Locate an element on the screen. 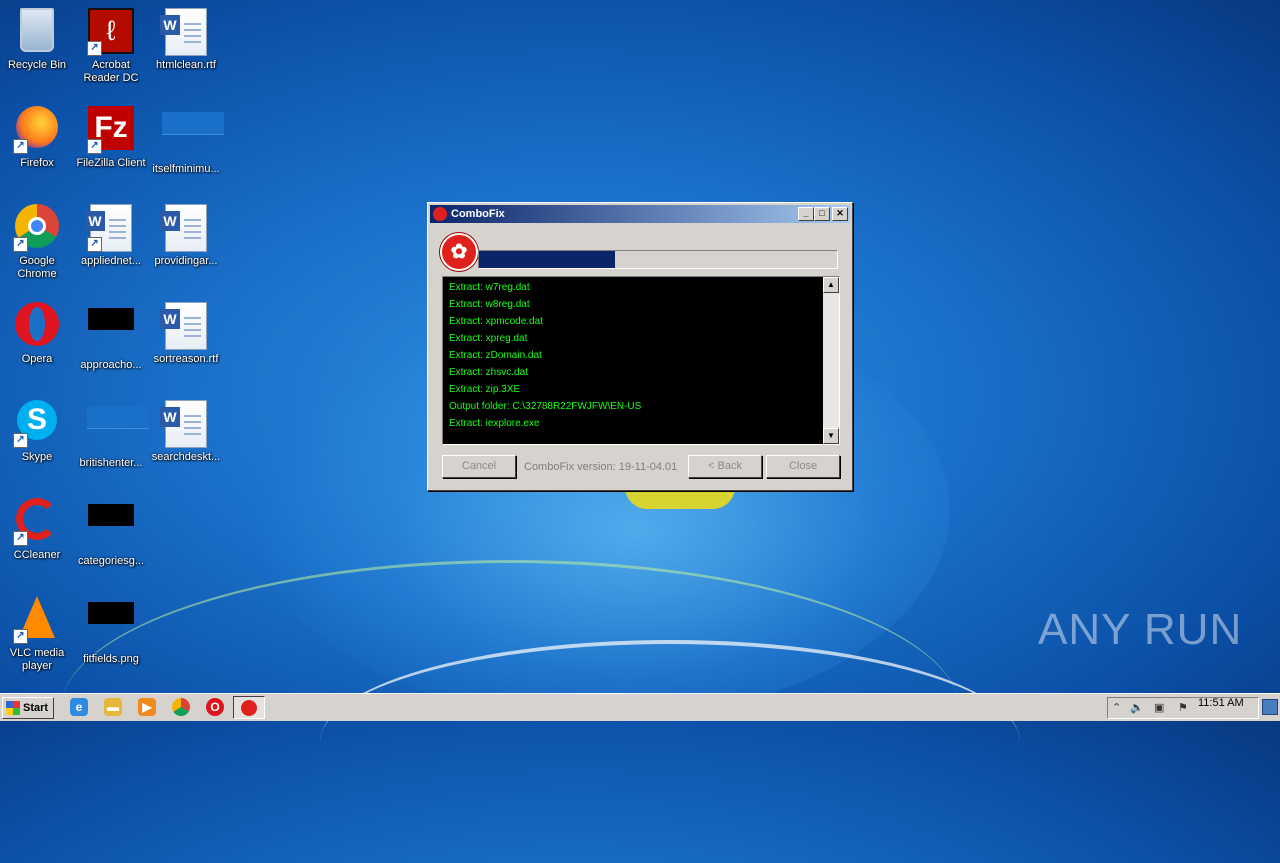  combofix-logo-icon: ✿ is located at coordinates (459, 252).